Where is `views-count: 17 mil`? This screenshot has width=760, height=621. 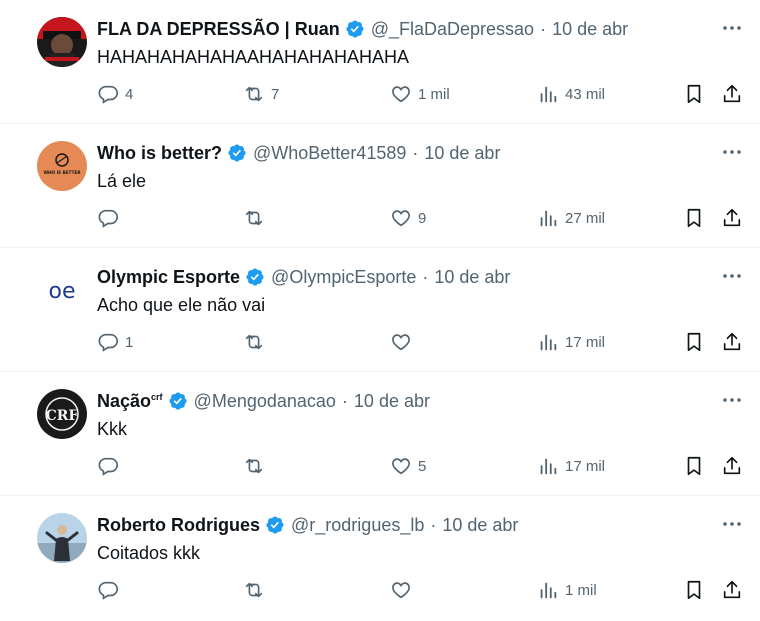
views-count: 17 mil is located at coordinates (585, 466).